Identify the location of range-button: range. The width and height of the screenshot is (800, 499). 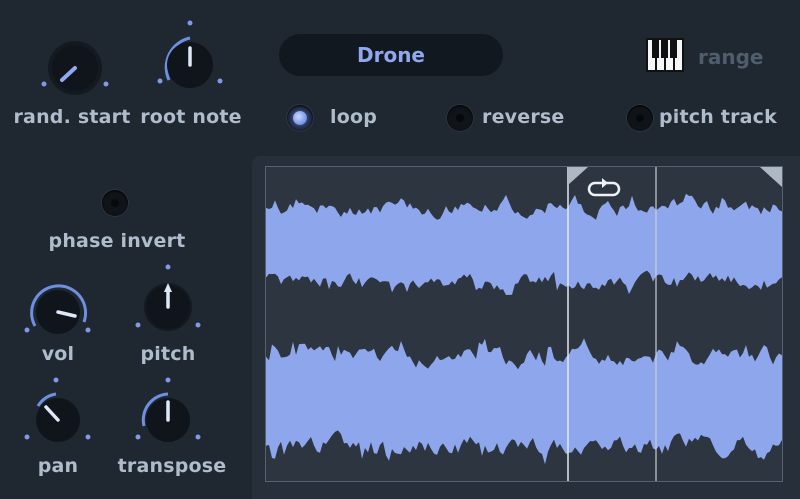
(705, 57).